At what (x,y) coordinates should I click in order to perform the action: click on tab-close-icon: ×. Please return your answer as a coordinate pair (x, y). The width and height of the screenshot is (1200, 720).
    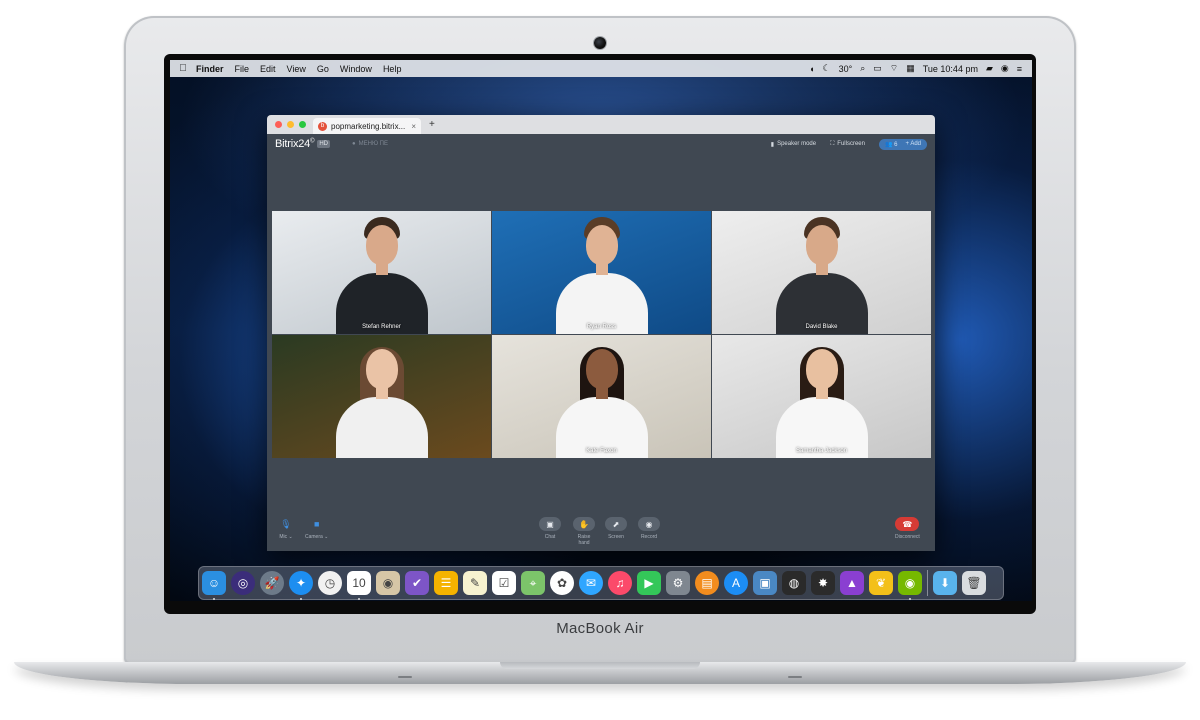
    Looking at the image, I should click on (413, 126).